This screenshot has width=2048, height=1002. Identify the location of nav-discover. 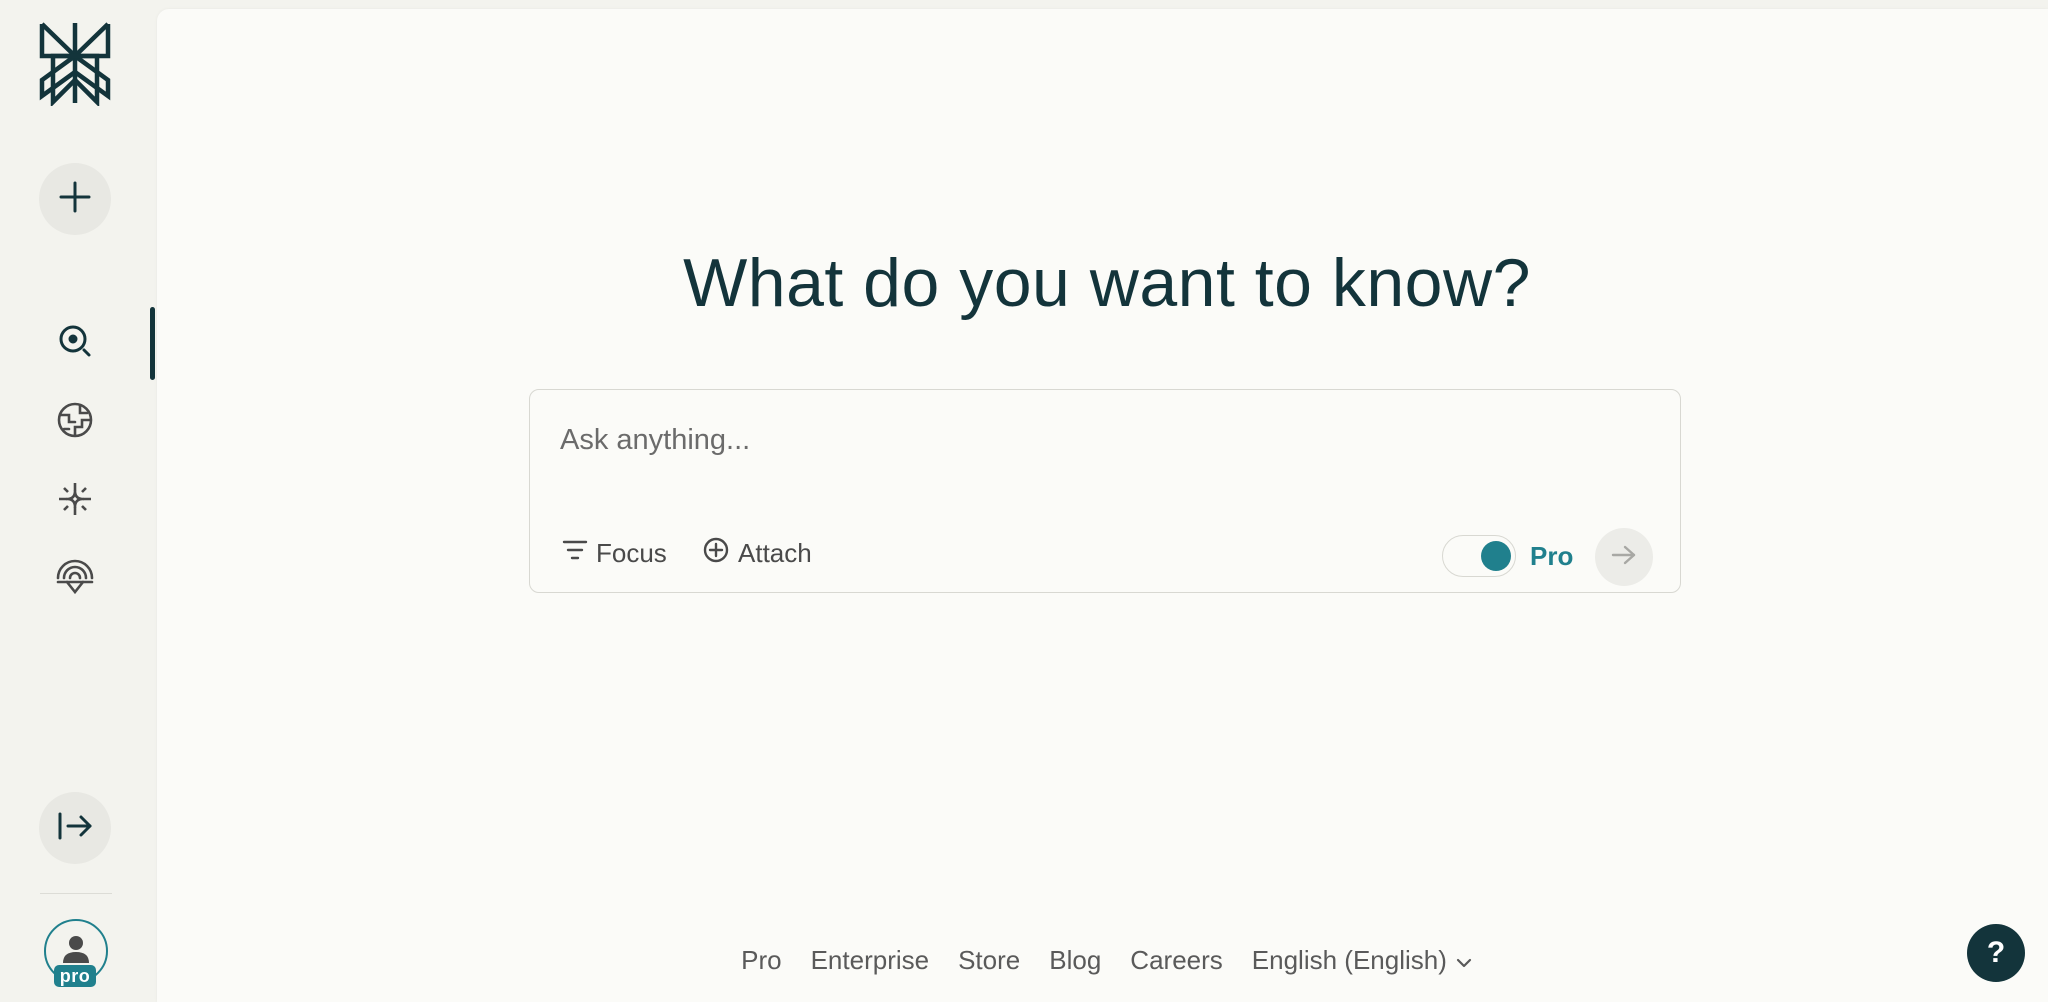
(75, 422).